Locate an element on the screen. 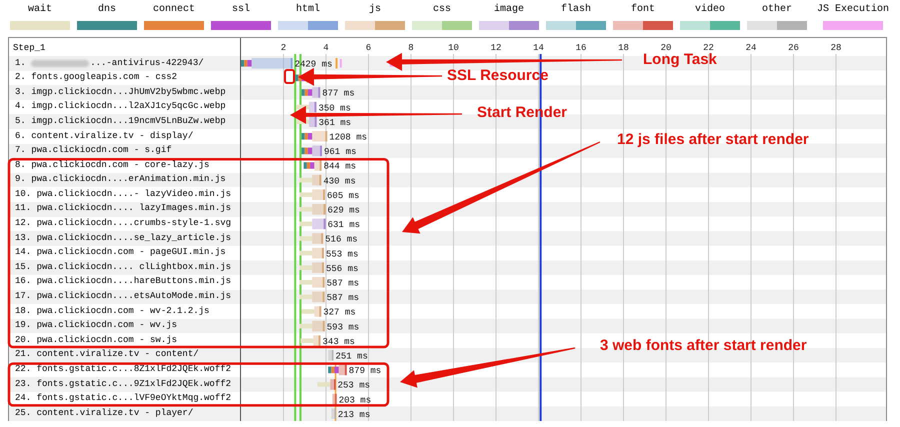 The width and height of the screenshot is (900, 427). tick-label: 6 is located at coordinates (369, 48).